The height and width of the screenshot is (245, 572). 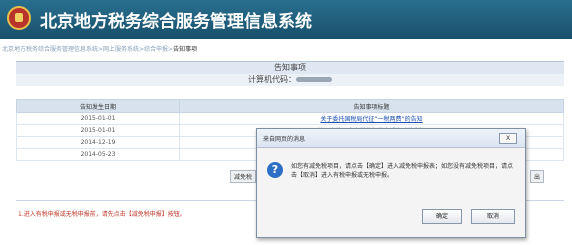 What do you see at coordinates (98, 154) in the screenshot?
I see `row-date: 2014-05-23` at bounding box center [98, 154].